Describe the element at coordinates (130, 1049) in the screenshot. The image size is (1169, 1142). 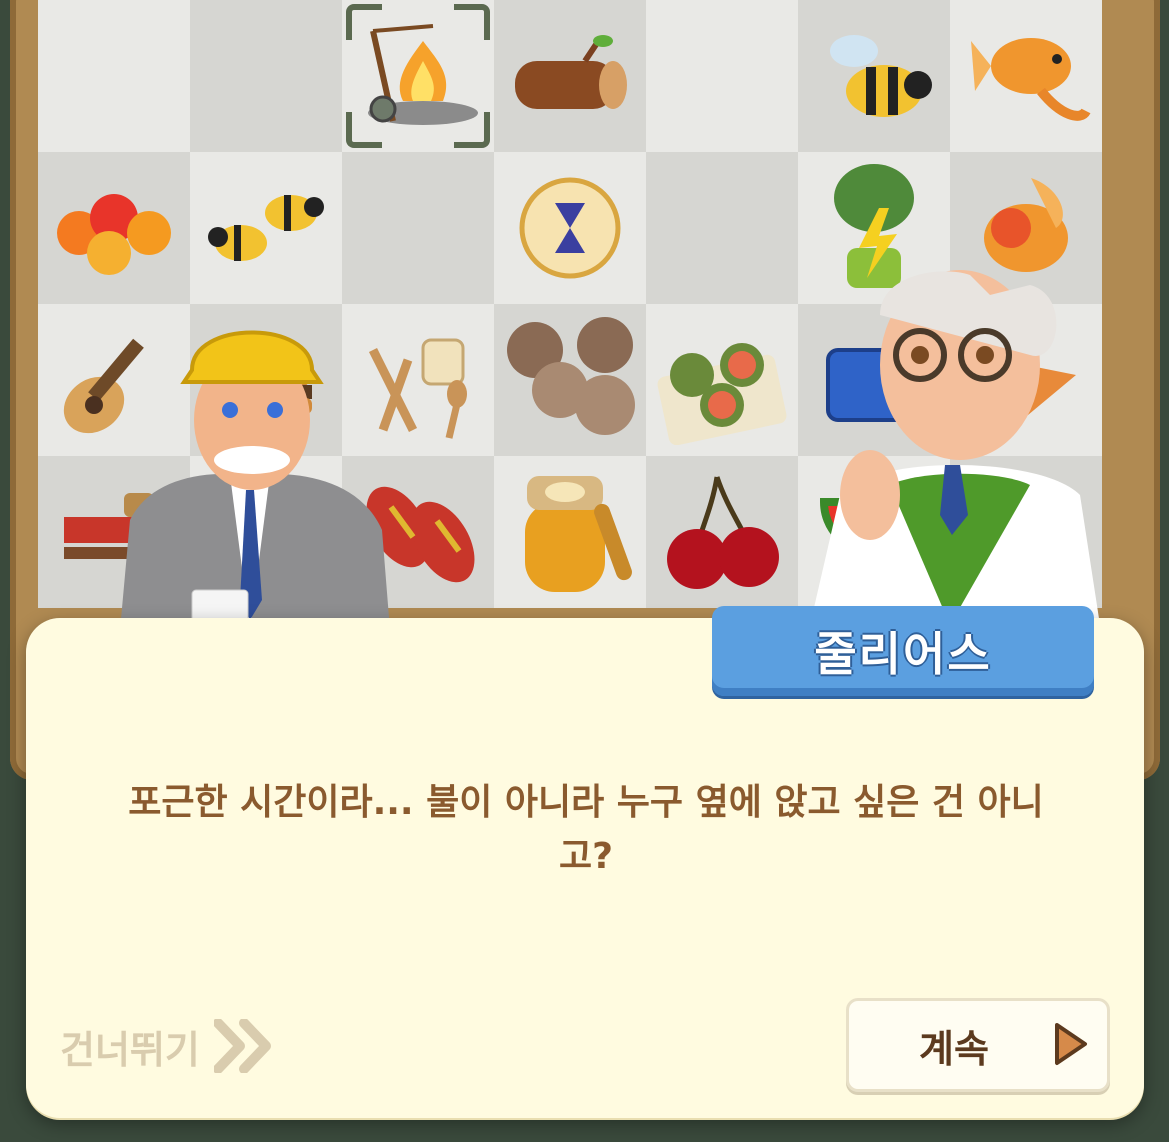
I see `skip-label: 건너뛰기` at that location.